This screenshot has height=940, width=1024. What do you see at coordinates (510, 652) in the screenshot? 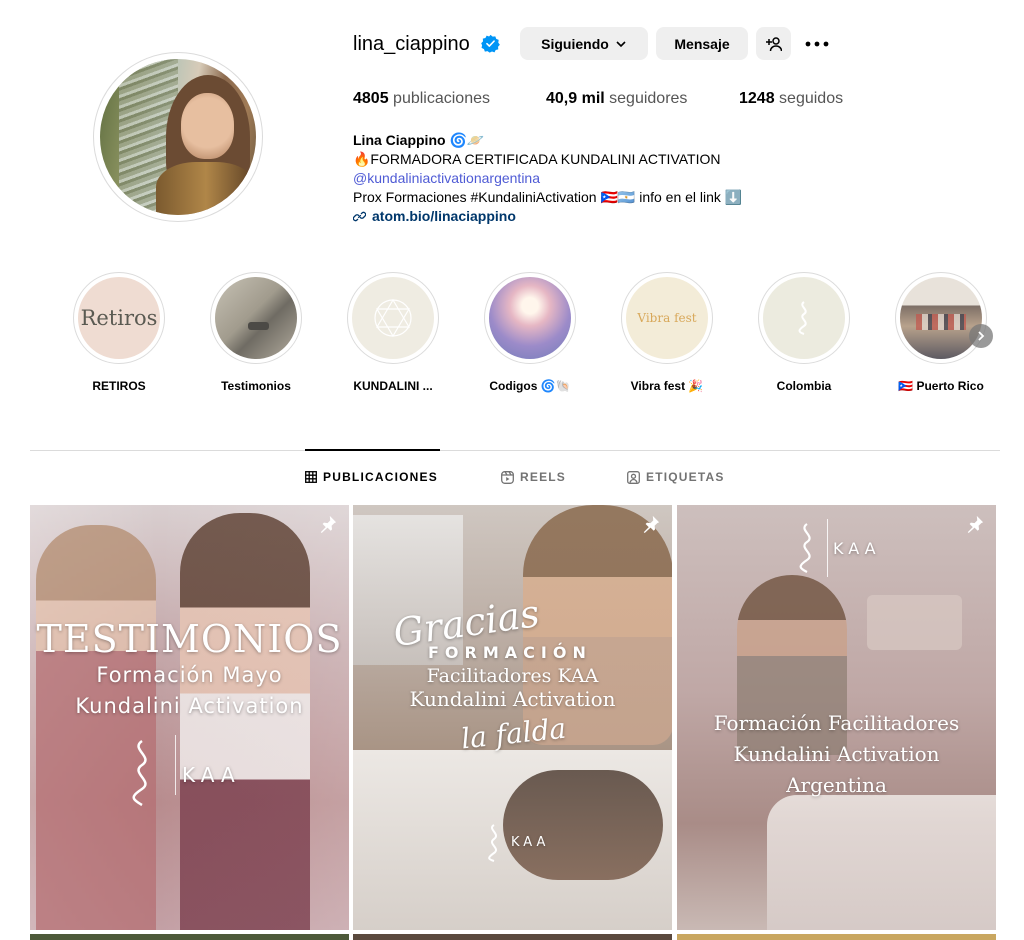
I see `post-title: FORMACIÓN` at bounding box center [510, 652].